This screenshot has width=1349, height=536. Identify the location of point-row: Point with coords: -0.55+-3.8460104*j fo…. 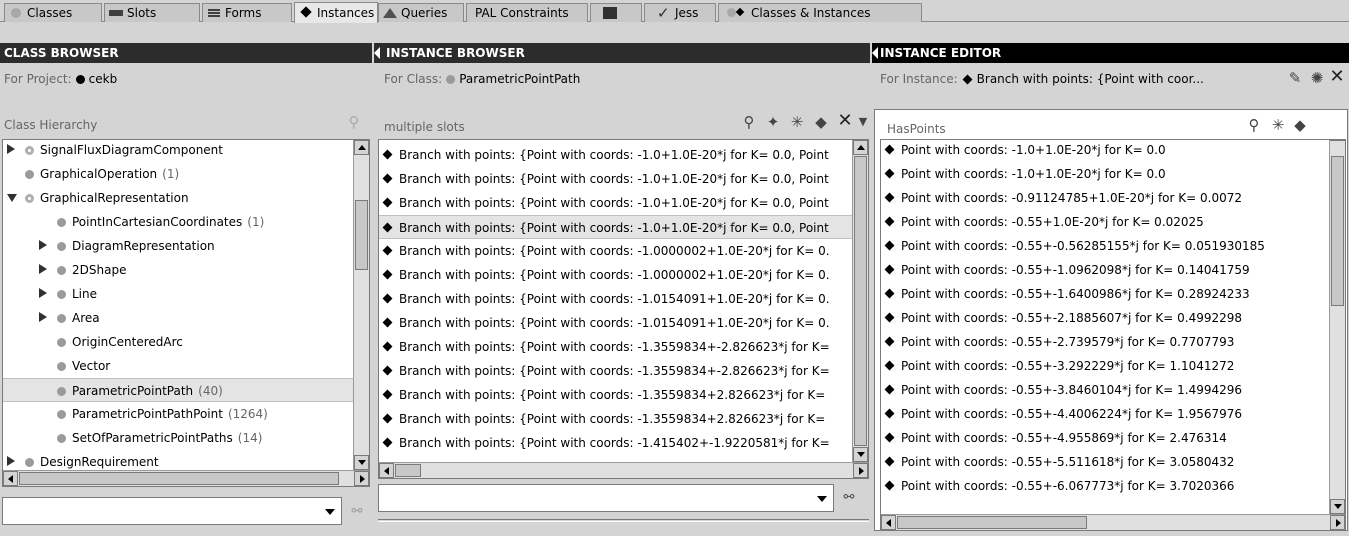
(1105, 390).